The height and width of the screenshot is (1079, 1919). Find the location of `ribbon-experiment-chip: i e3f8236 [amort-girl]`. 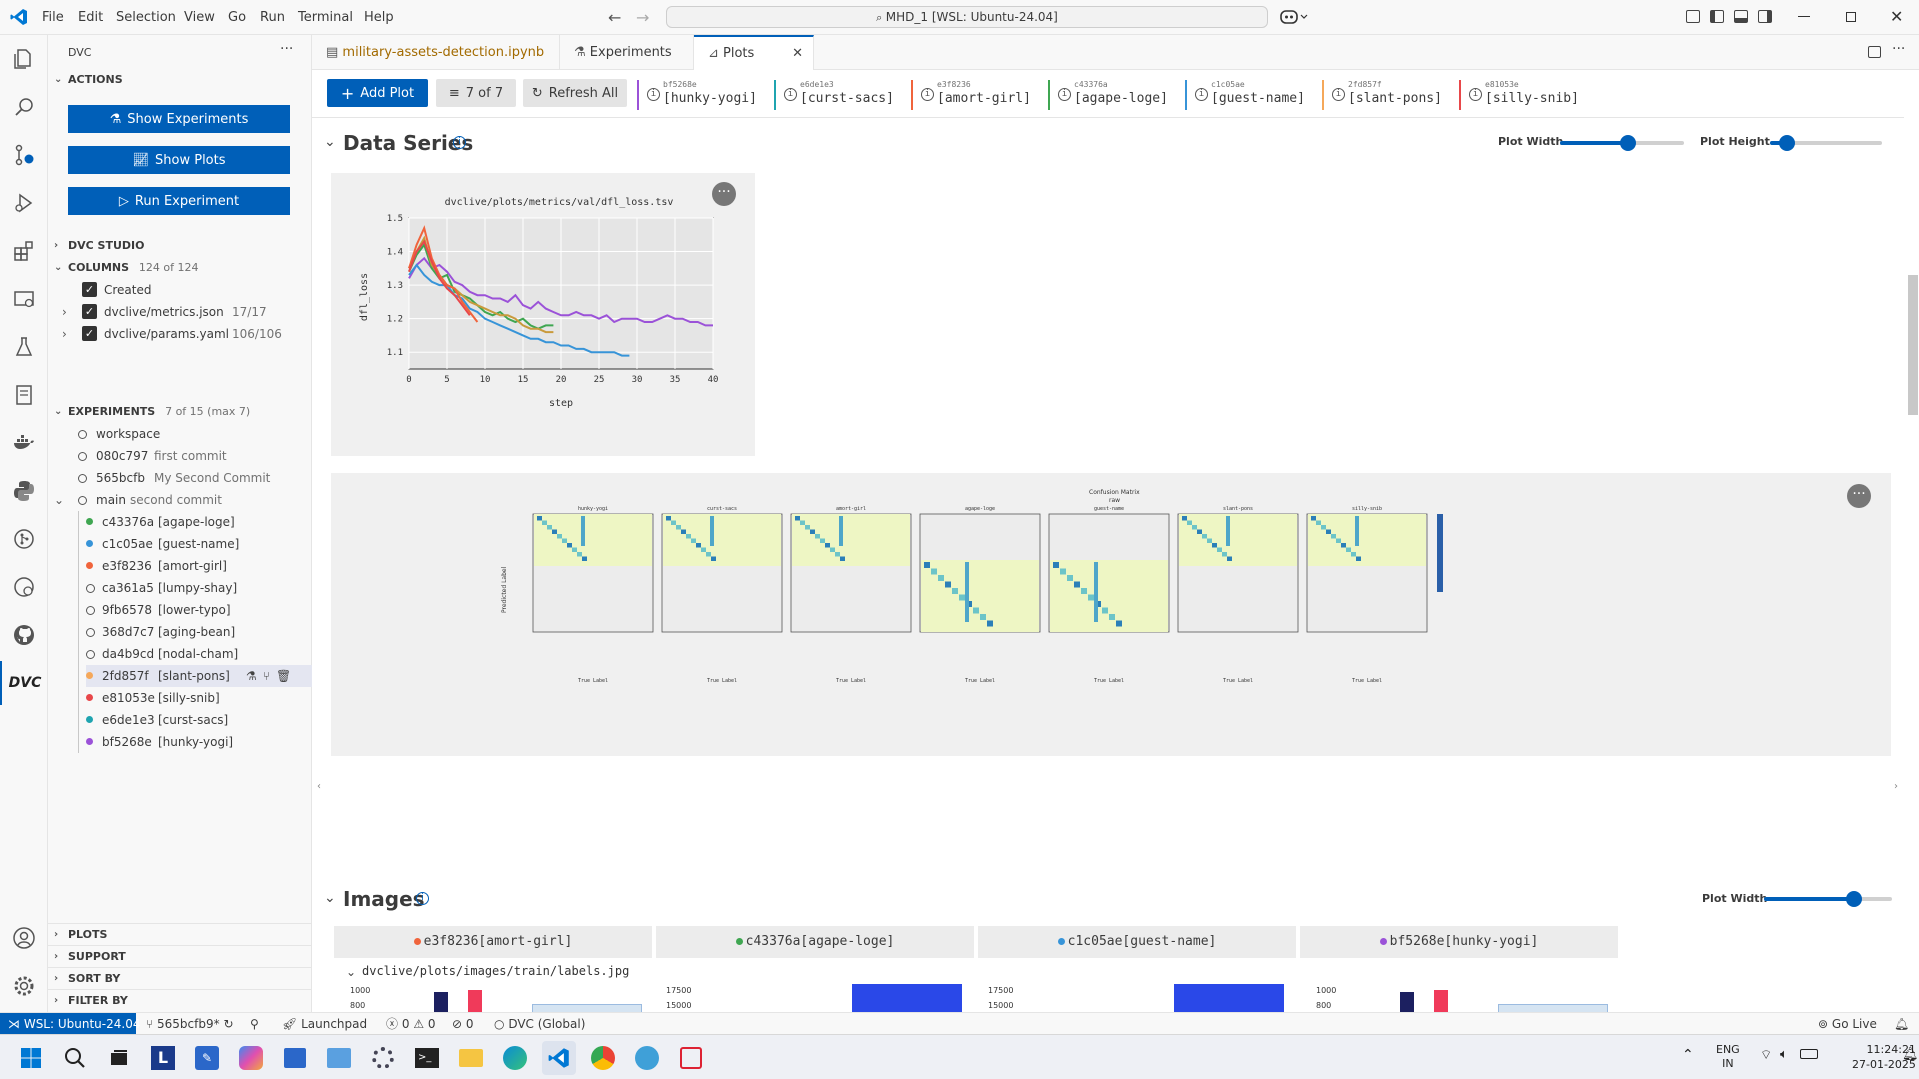

ribbon-experiment-chip: i e3f8236 [amort-girl] is located at coordinates (977, 95).